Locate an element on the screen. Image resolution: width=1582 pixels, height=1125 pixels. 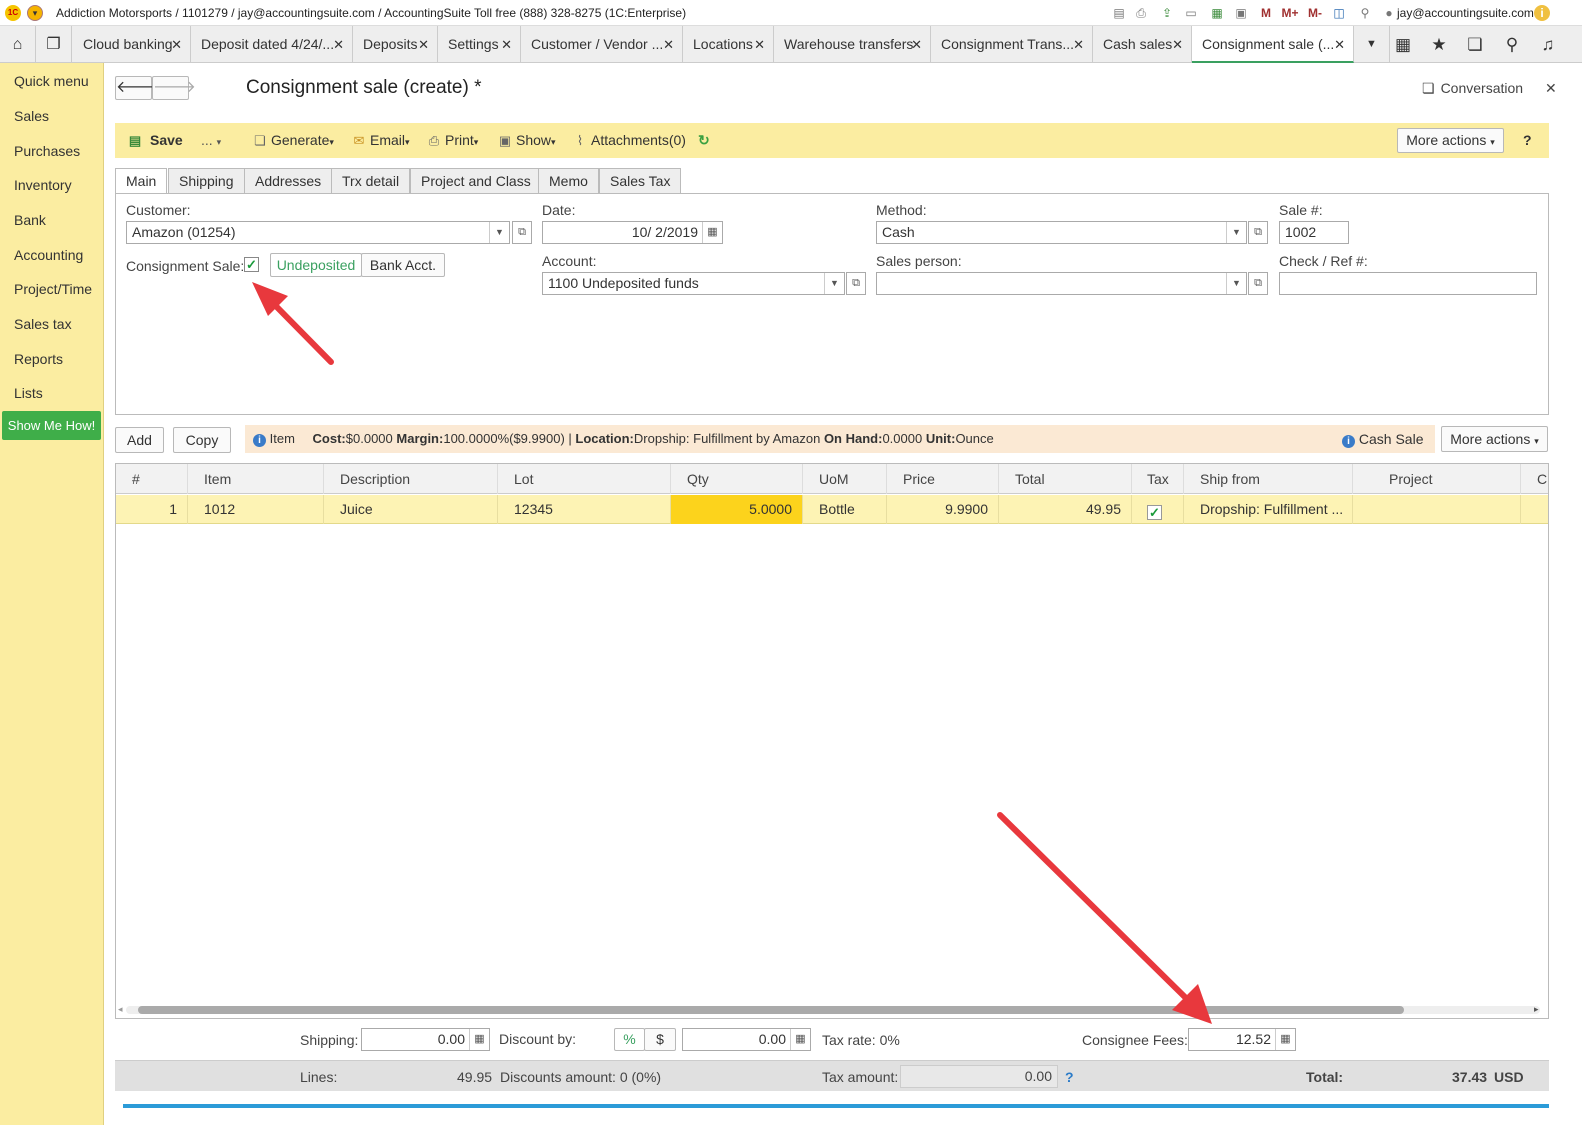
account-field: 1100 Undeposited funds ▼ is located at coordinates (693, 283).